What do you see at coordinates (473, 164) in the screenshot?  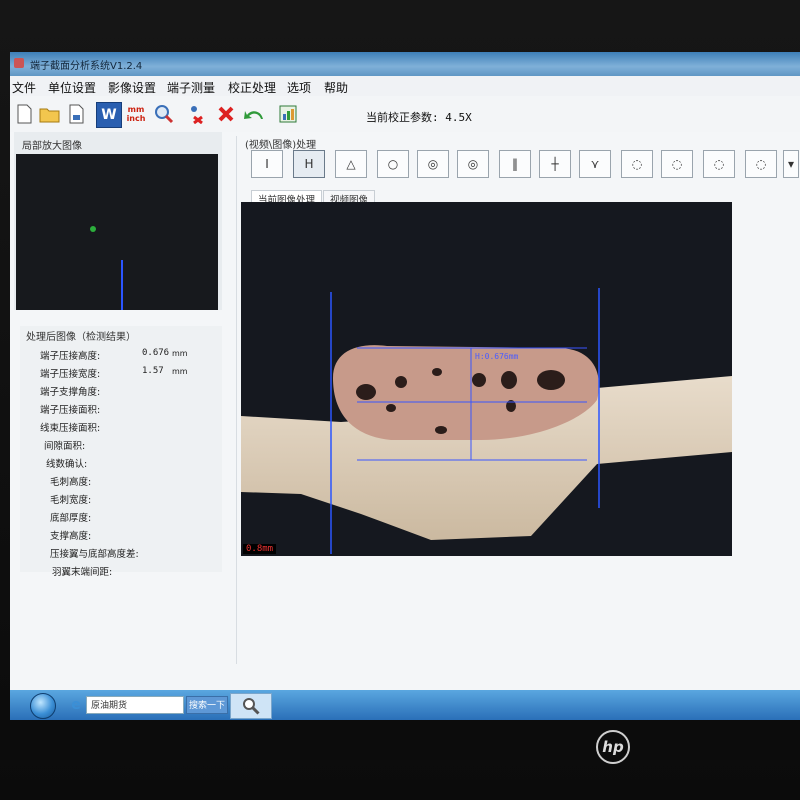 I see `shape-nested-icon: ◎` at bounding box center [473, 164].